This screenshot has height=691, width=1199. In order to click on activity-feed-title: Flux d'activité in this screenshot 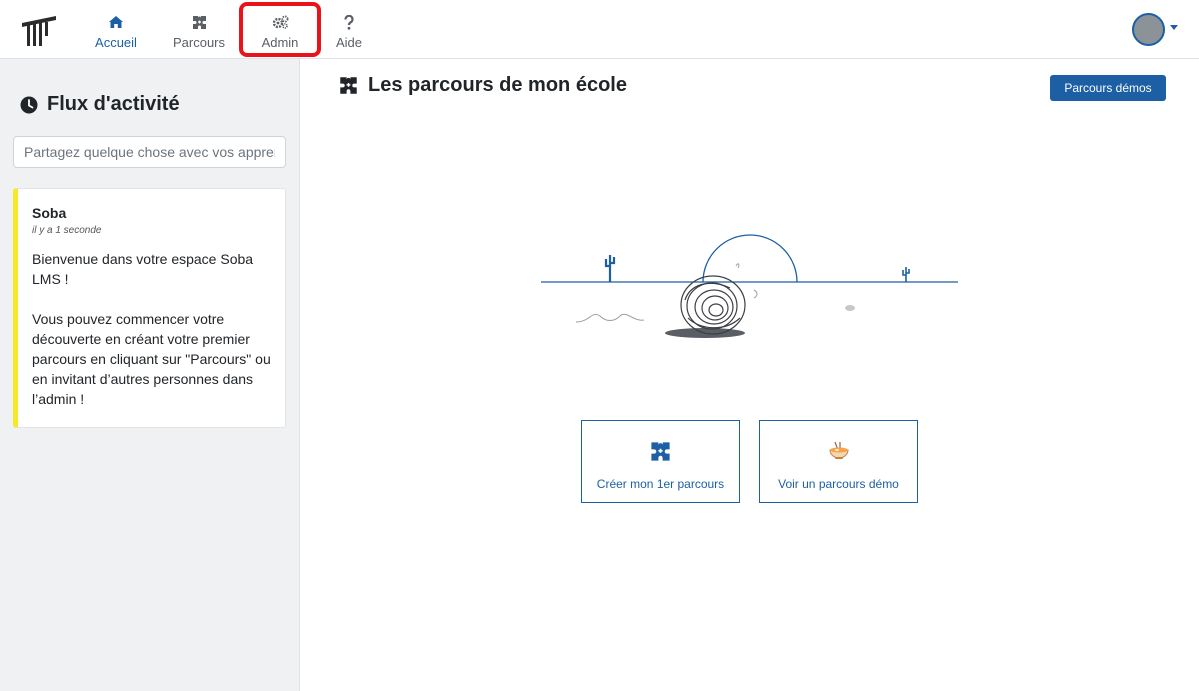, I will do `click(100, 104)`.